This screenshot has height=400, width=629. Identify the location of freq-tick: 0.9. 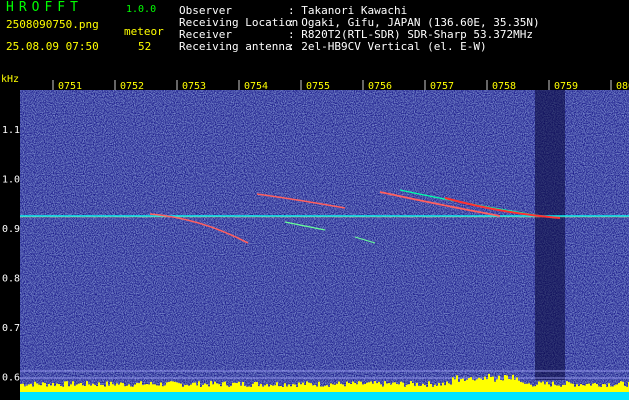
(11, 229).